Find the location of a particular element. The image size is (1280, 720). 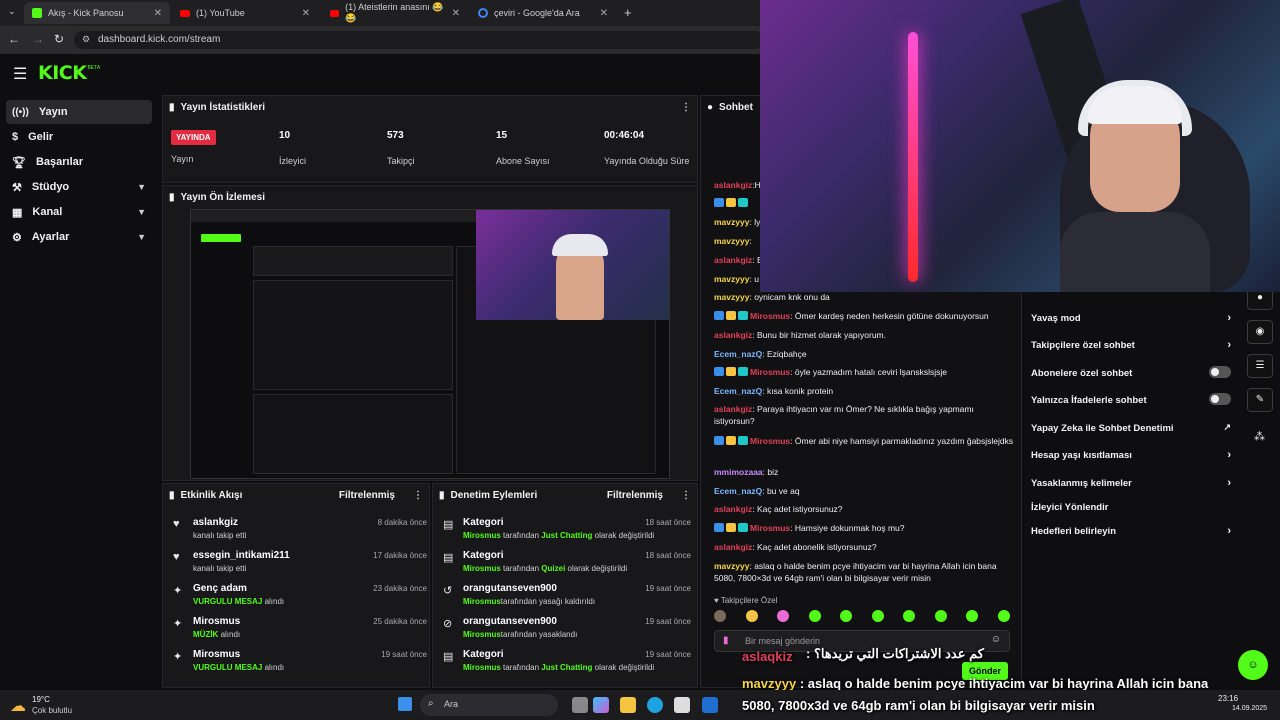

mic-icon: ▮ is located at coordinates (726, 640).